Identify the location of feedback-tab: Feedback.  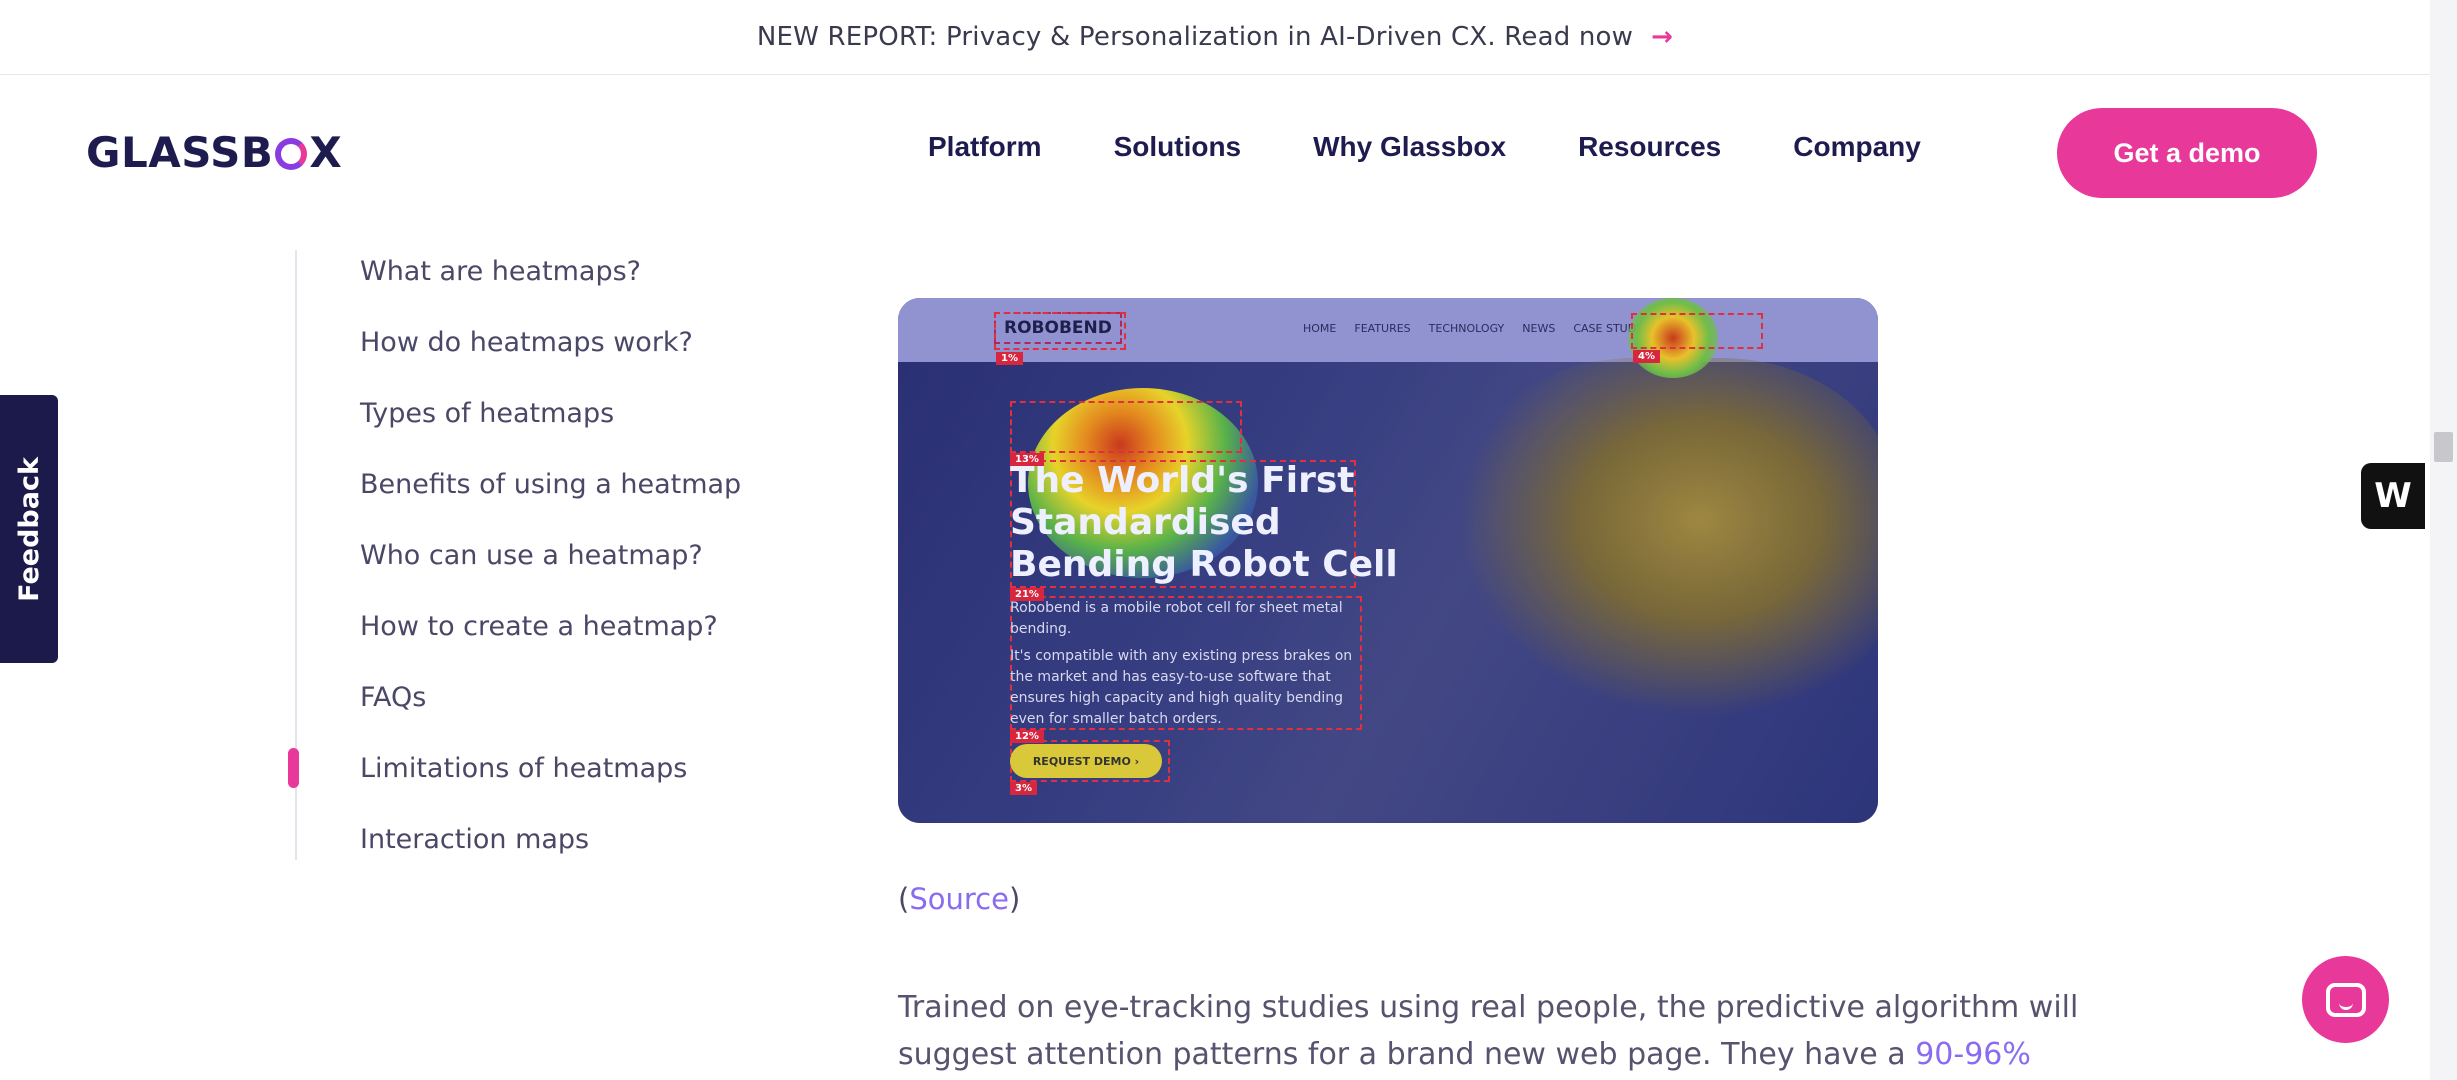
(29, 529).